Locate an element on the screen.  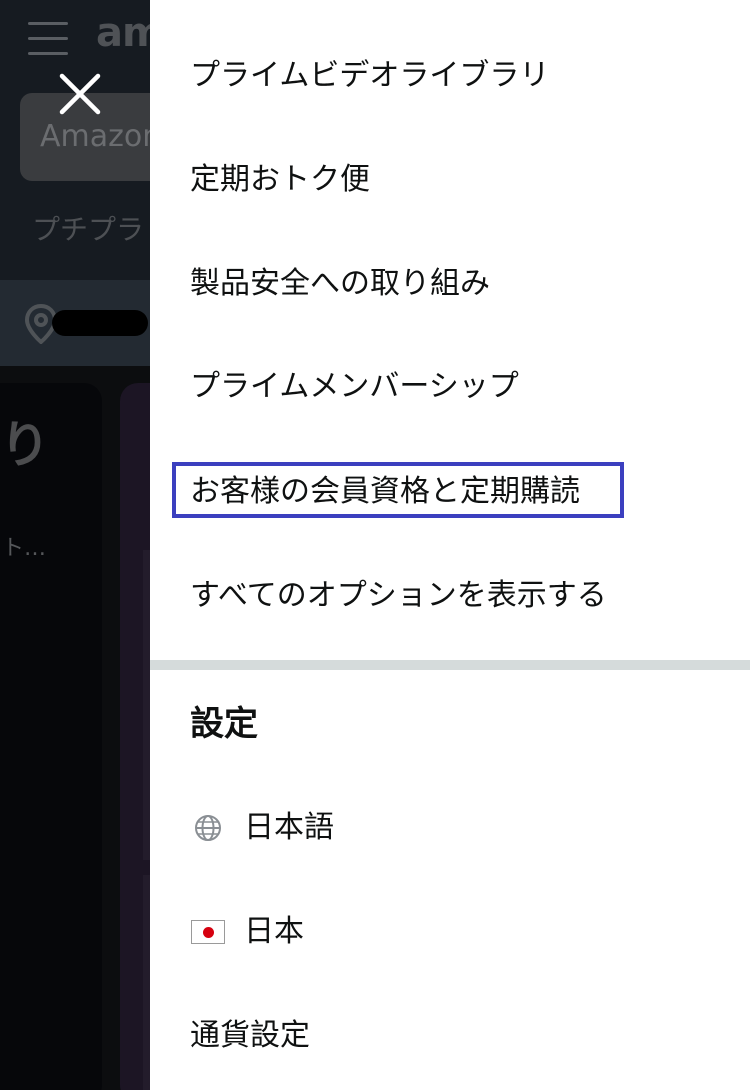
redacted-address is located at coordinates (100, 323).